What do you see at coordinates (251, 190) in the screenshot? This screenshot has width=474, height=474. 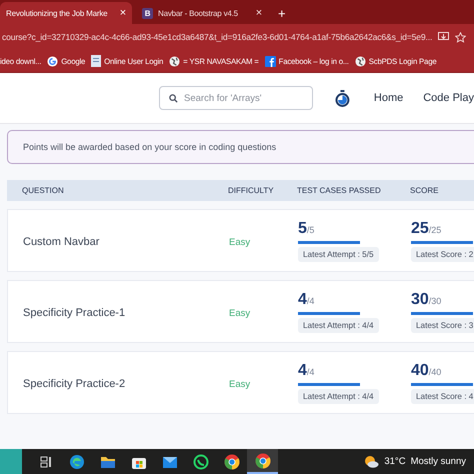 I see `column-header: DIFFICULTY` at bounding box center [251, 190].